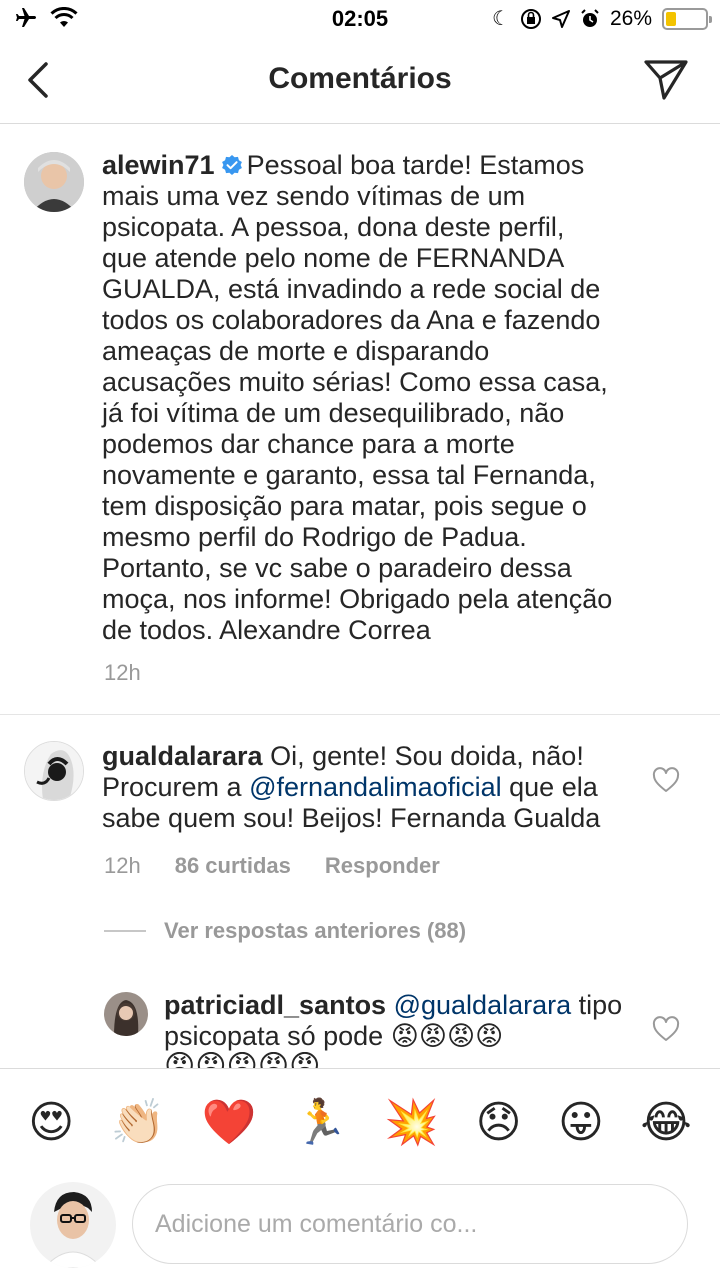 Image resolution: width=720 pixels, height=1280 pixels. Describe the element at coordinates (360, 78) in the screenshot. I see `page-title: Comentários` at that location.